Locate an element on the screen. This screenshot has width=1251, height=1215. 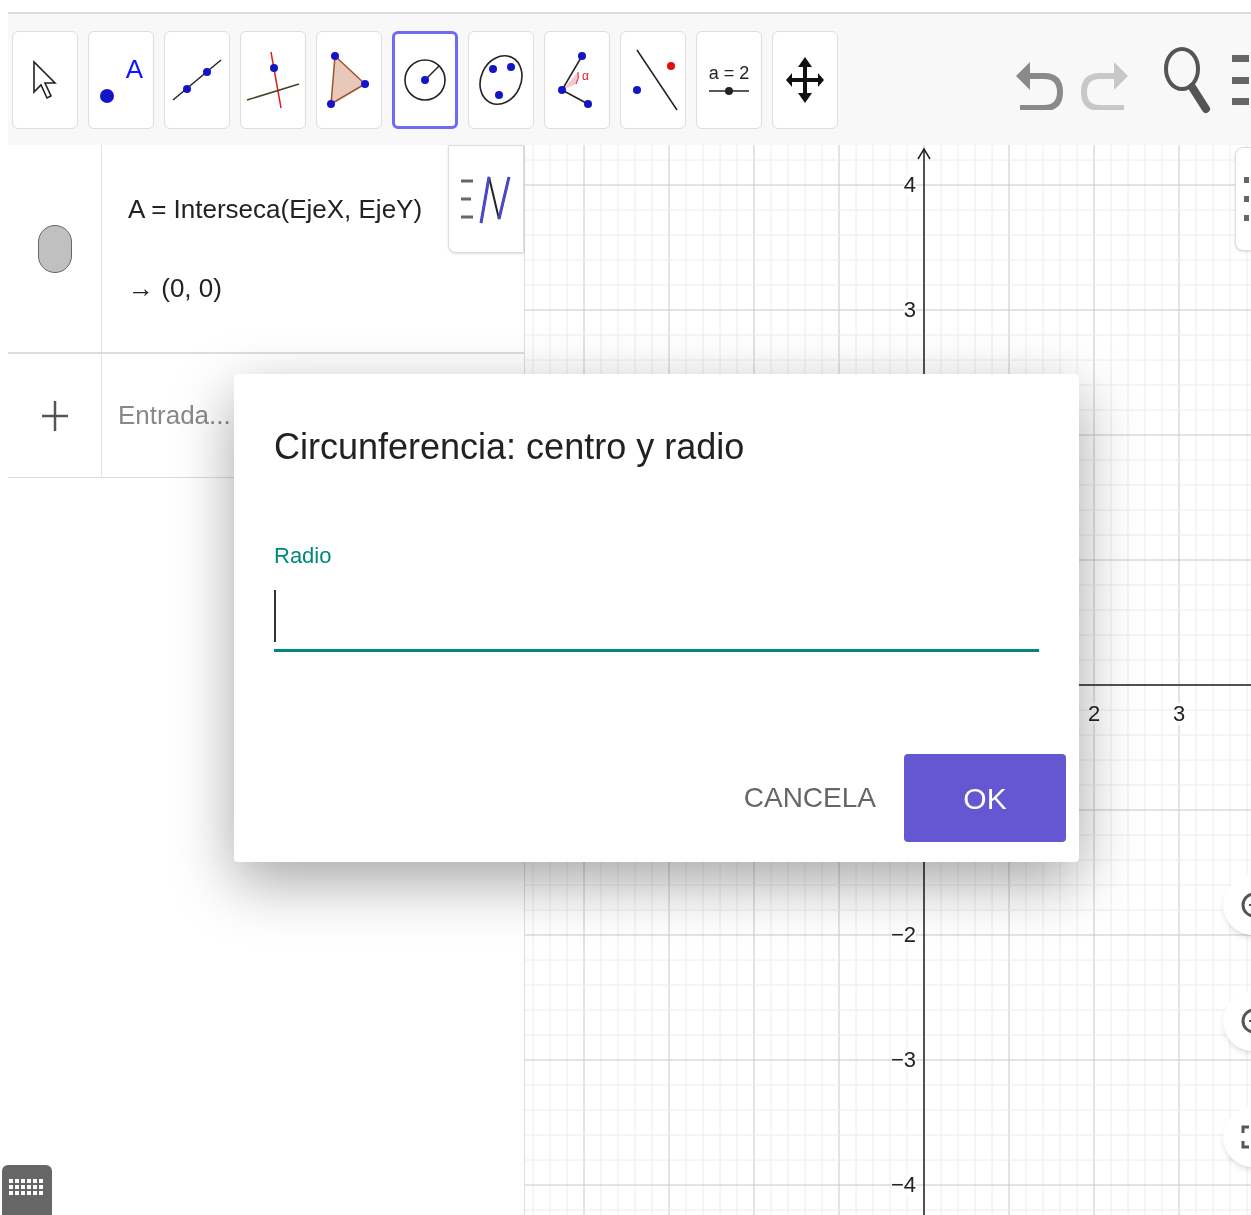
axis-label: 4 is located at coordinates (909, 185).